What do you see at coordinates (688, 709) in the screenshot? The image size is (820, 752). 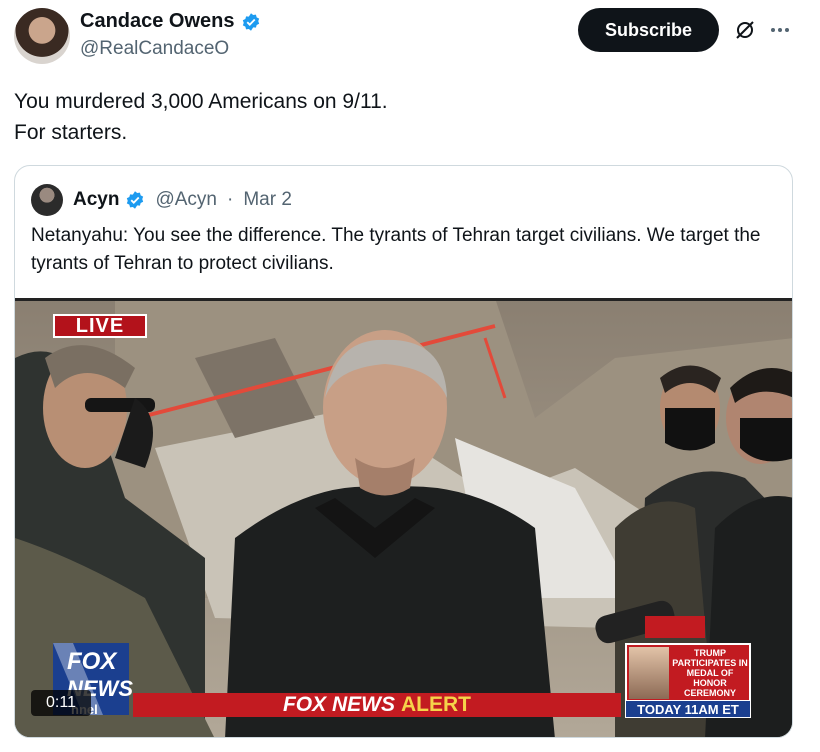 I see `promo-time: TODAY 11AM ET` at bounding box center [688, 709].